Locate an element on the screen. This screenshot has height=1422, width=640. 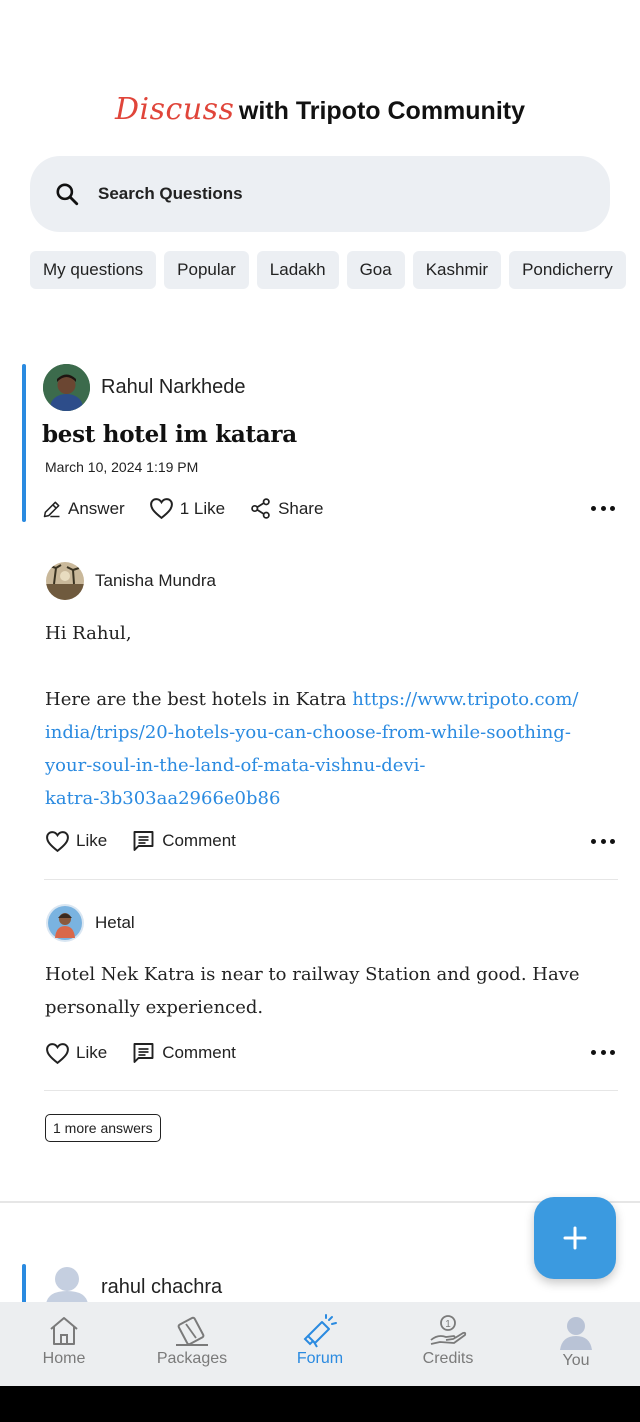
share-icon is located at coordinates (260, 508).